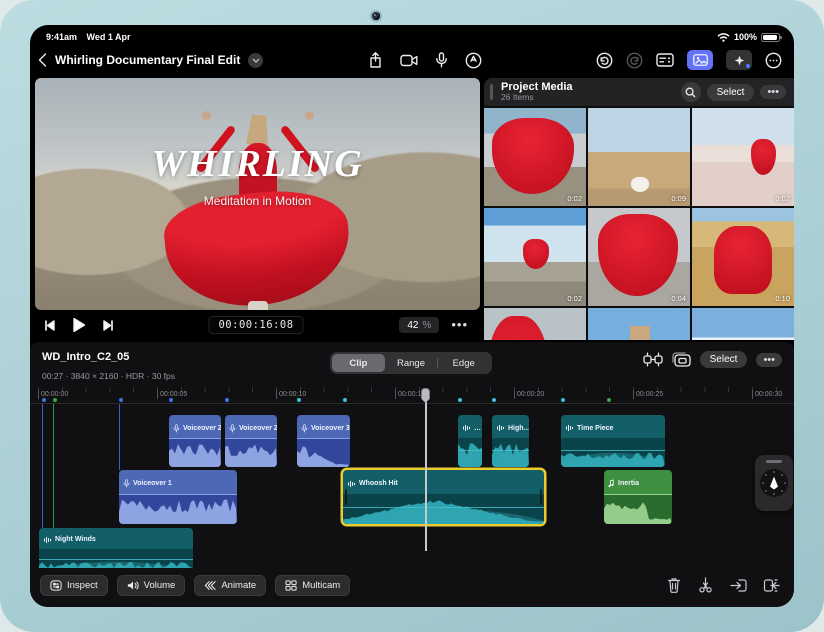 This screenshot has height=632, width=824. Describe the element at coordinates (42, 60) in the screenshot. I see `back-button` at that location.